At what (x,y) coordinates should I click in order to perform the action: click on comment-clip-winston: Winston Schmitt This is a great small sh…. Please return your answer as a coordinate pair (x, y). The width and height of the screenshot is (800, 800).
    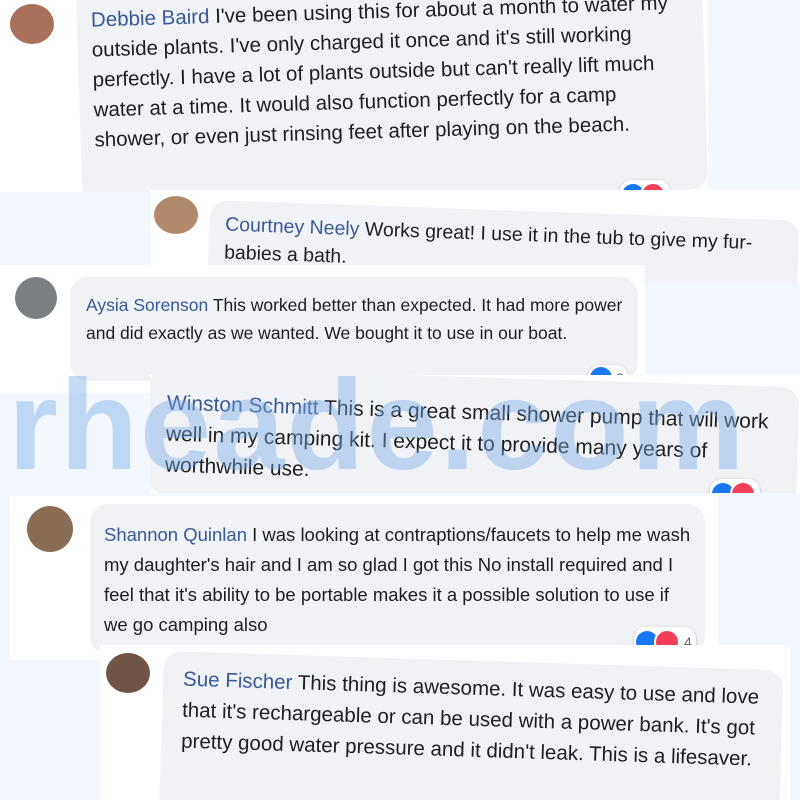
    Looking at the image, I should click on (475, 434).